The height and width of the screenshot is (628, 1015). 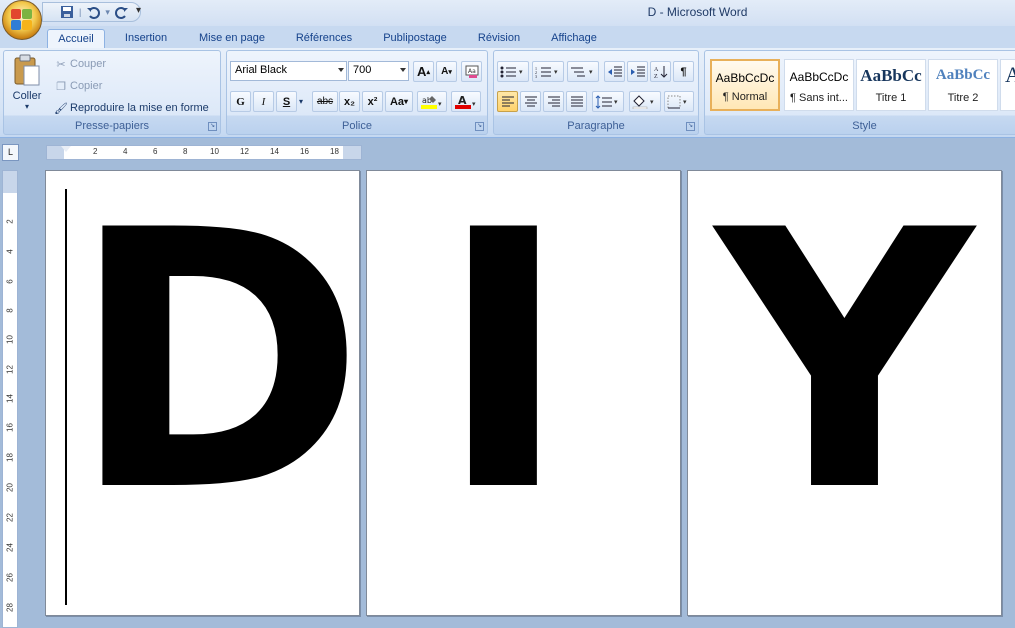 What do you see at coordinates (107, 12) in the screenshot?
I see `undo-dropdown-icon: ▾` at bounding box center [107, 12].